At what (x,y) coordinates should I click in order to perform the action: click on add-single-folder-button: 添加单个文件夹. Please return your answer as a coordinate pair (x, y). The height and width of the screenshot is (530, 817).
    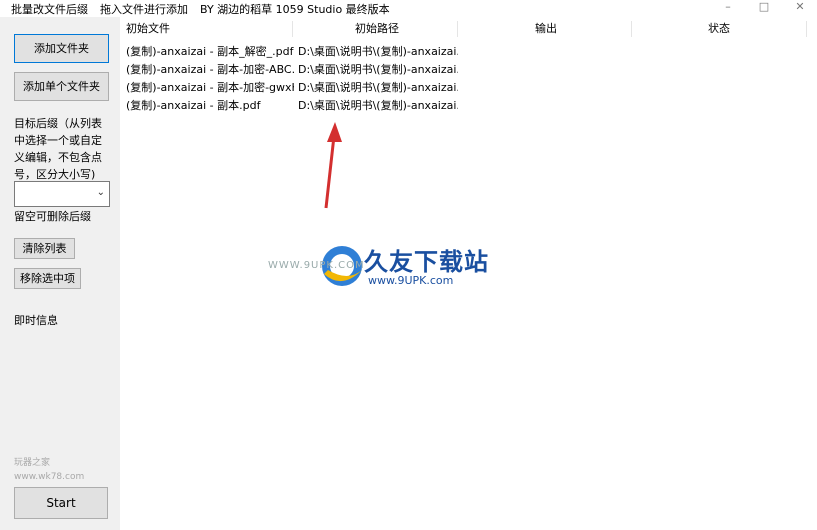
    Looking at the image, I should click on (61, 86).